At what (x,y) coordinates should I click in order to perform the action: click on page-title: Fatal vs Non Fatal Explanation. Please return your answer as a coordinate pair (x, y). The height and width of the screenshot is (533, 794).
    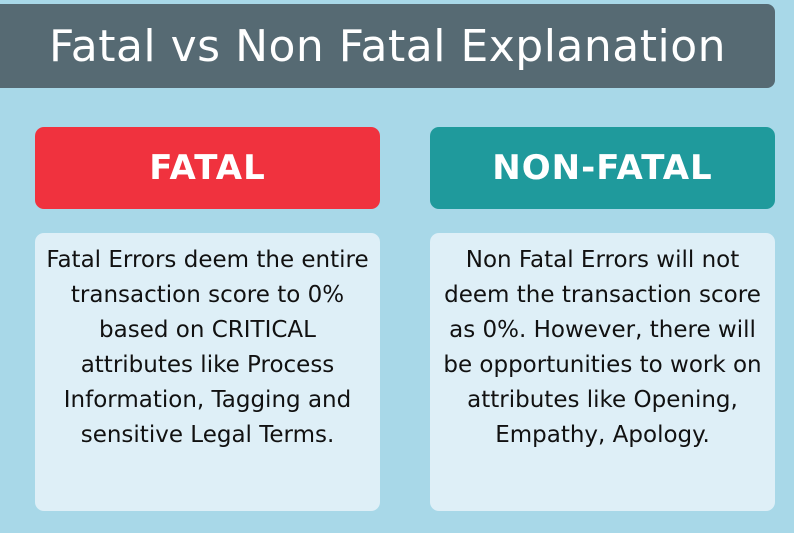
    Looking at the image, I should click on (387, 46).